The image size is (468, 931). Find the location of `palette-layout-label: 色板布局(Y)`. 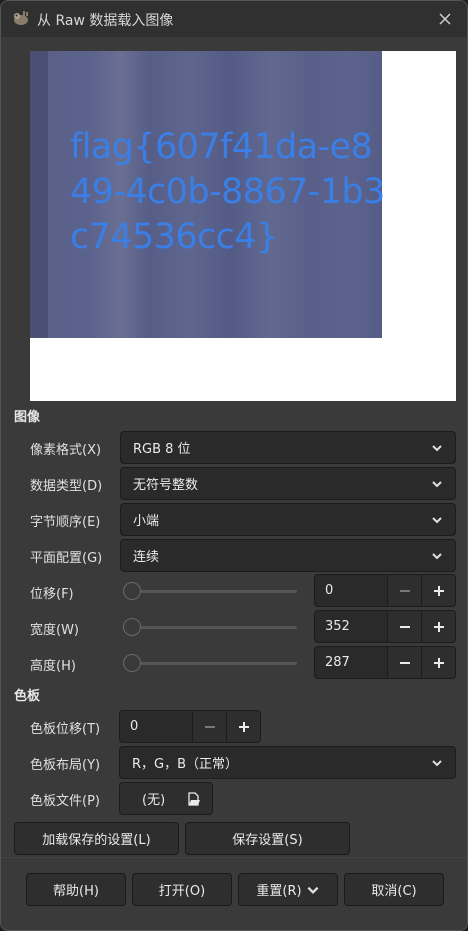

palette-layout-label: 色板布局(Y) is located at coordinates (65, 765).